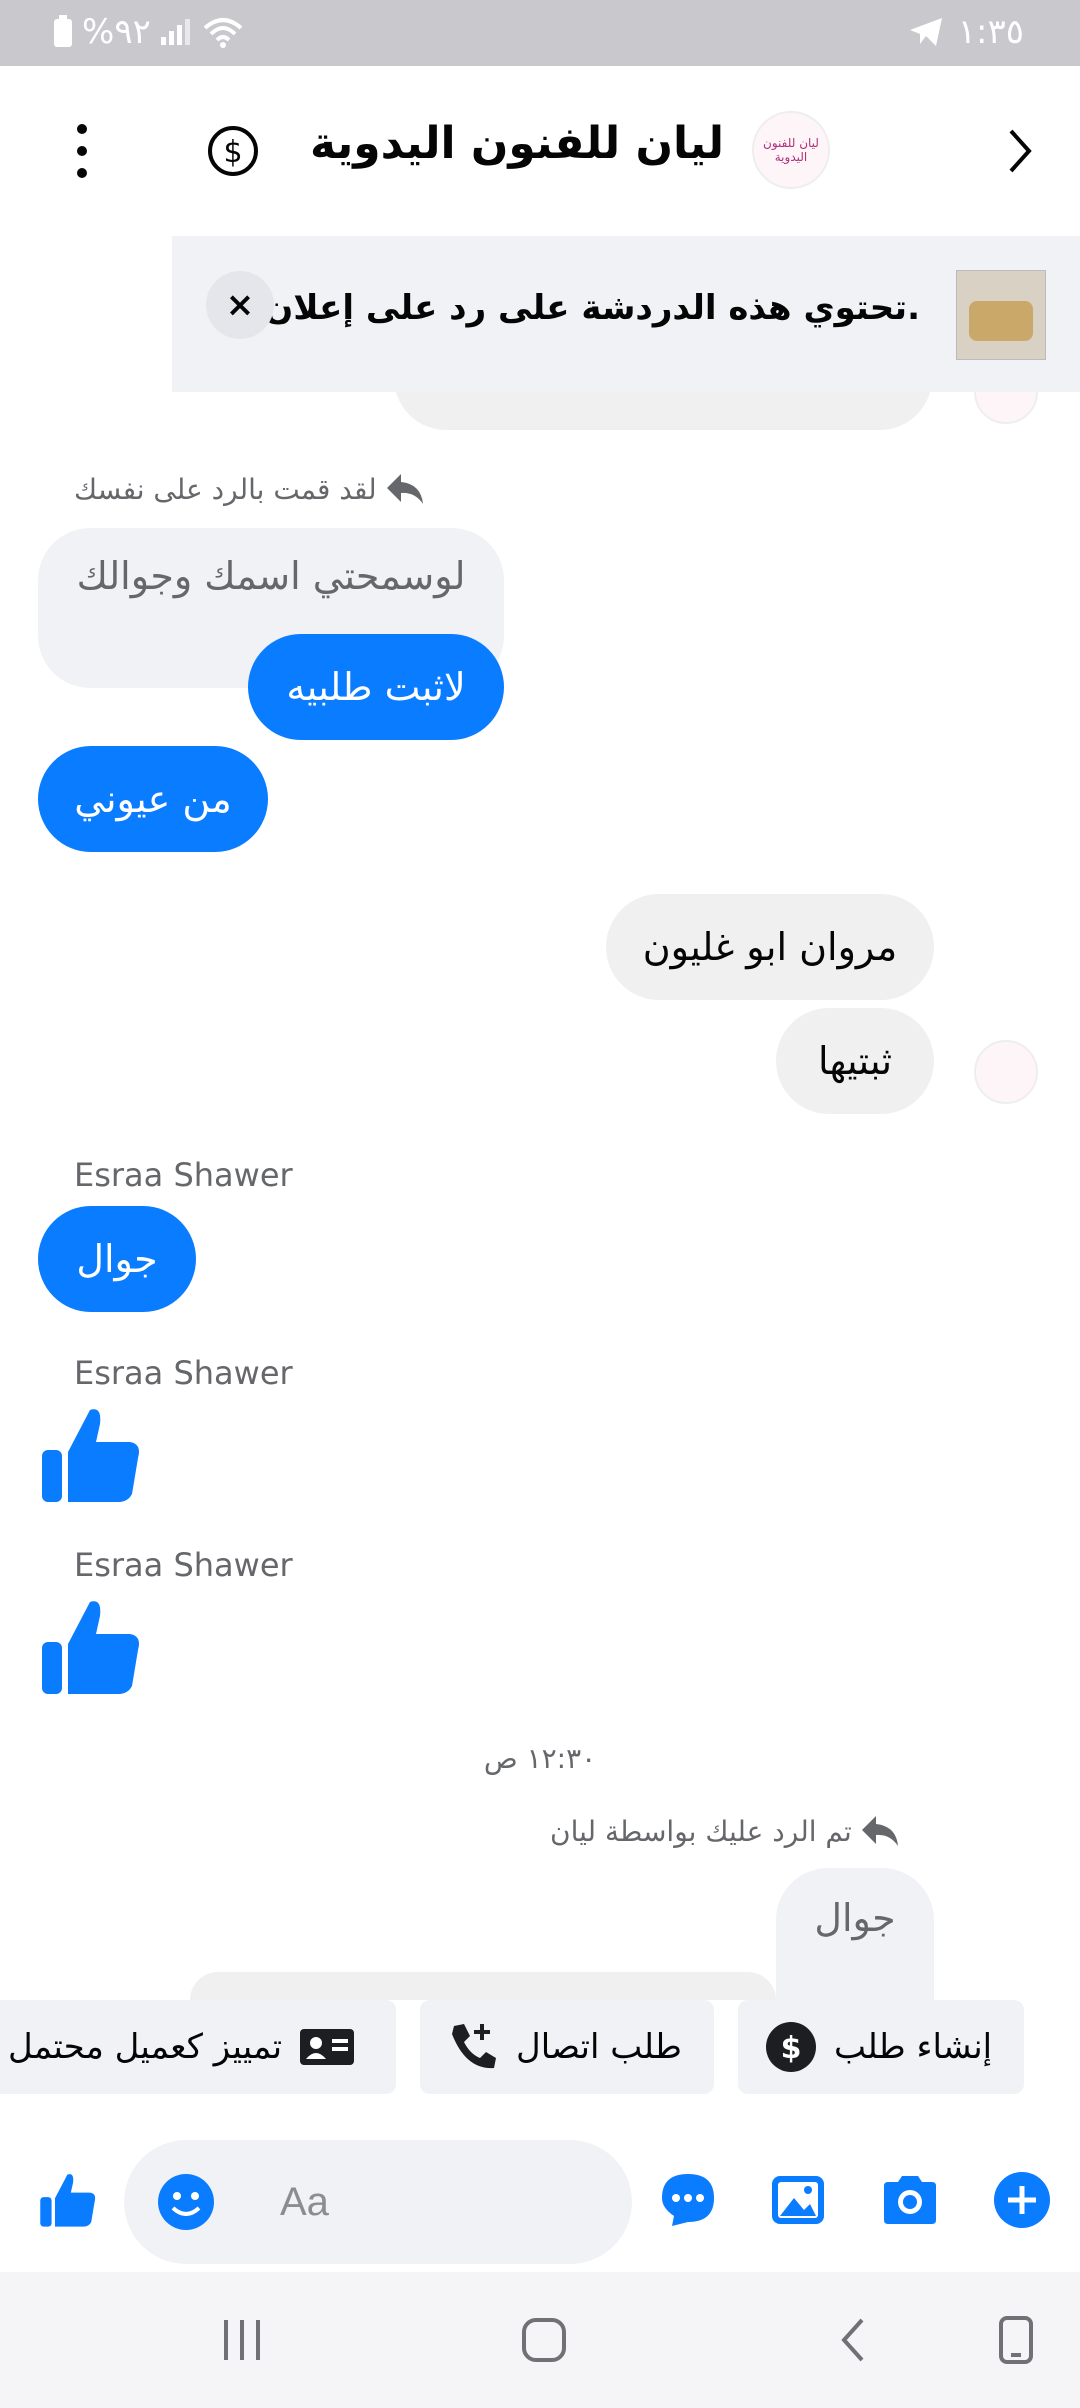  Describe the element at coordinates (82, 151) in the screenshot. I see `more-options-button` at that location.